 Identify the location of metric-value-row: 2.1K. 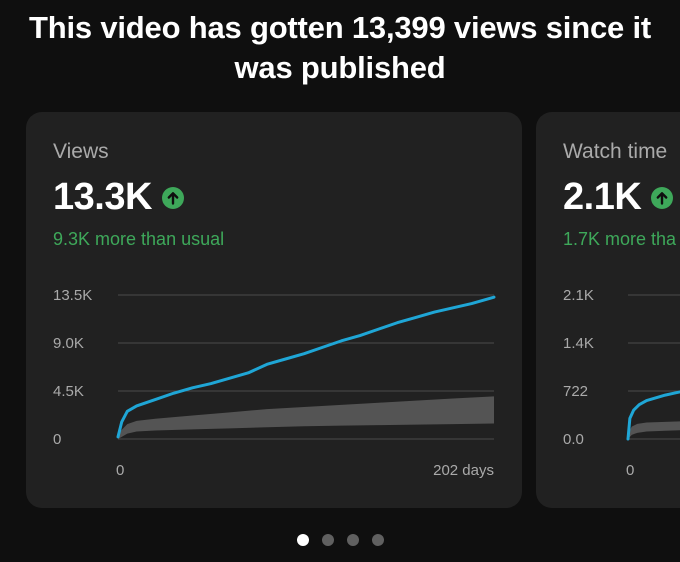
(618, 197).